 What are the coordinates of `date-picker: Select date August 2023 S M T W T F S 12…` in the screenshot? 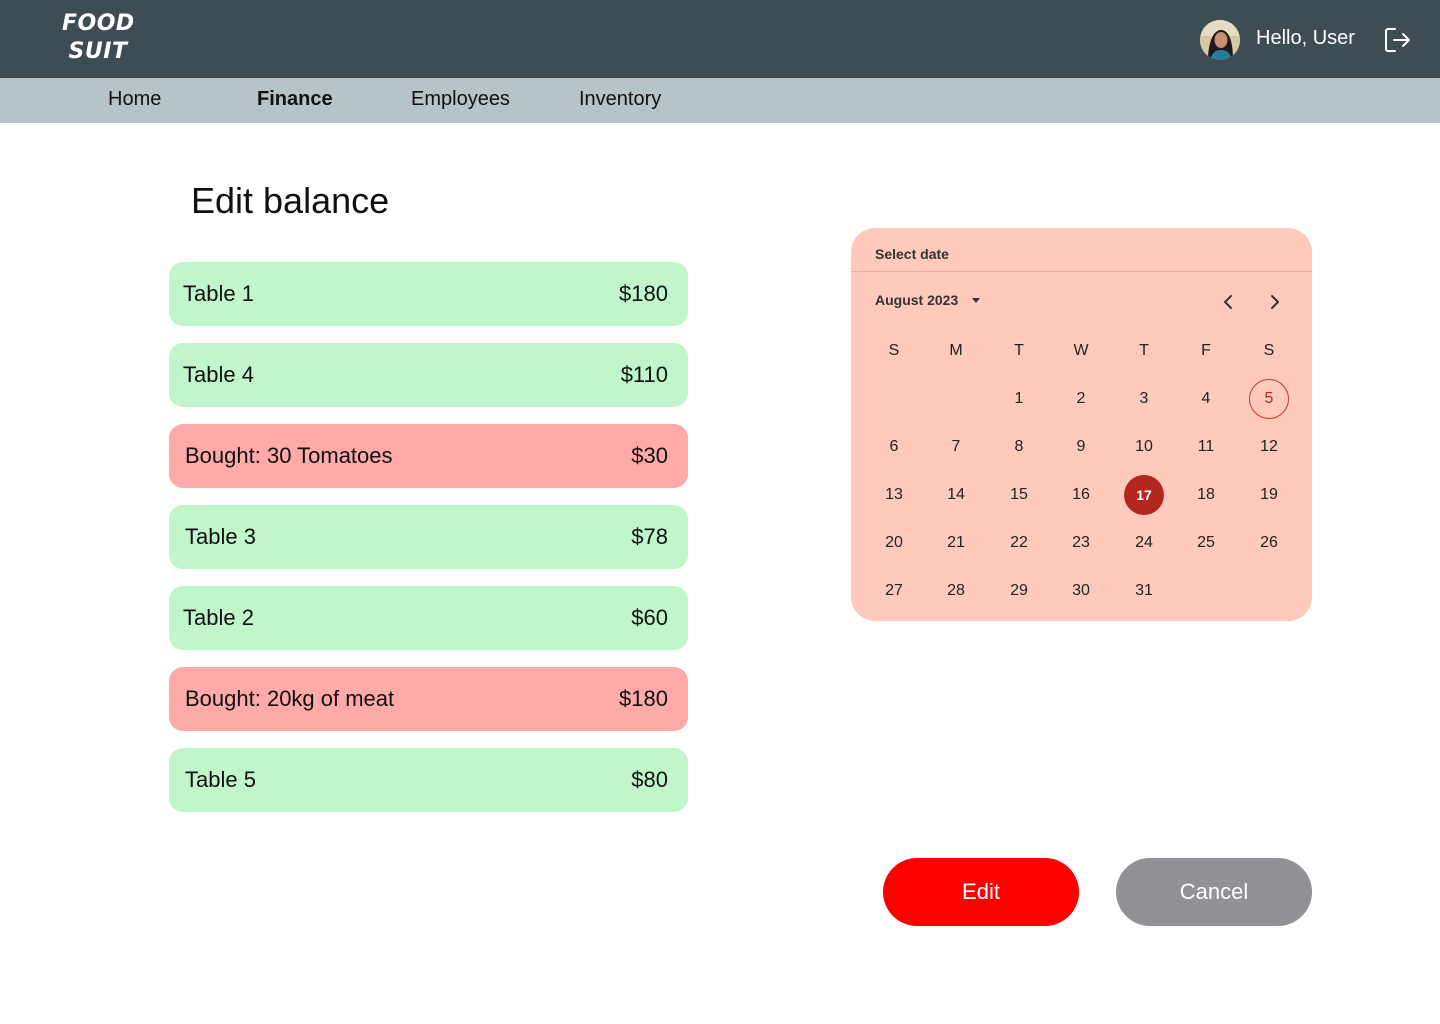 It's located at (1081, 424).